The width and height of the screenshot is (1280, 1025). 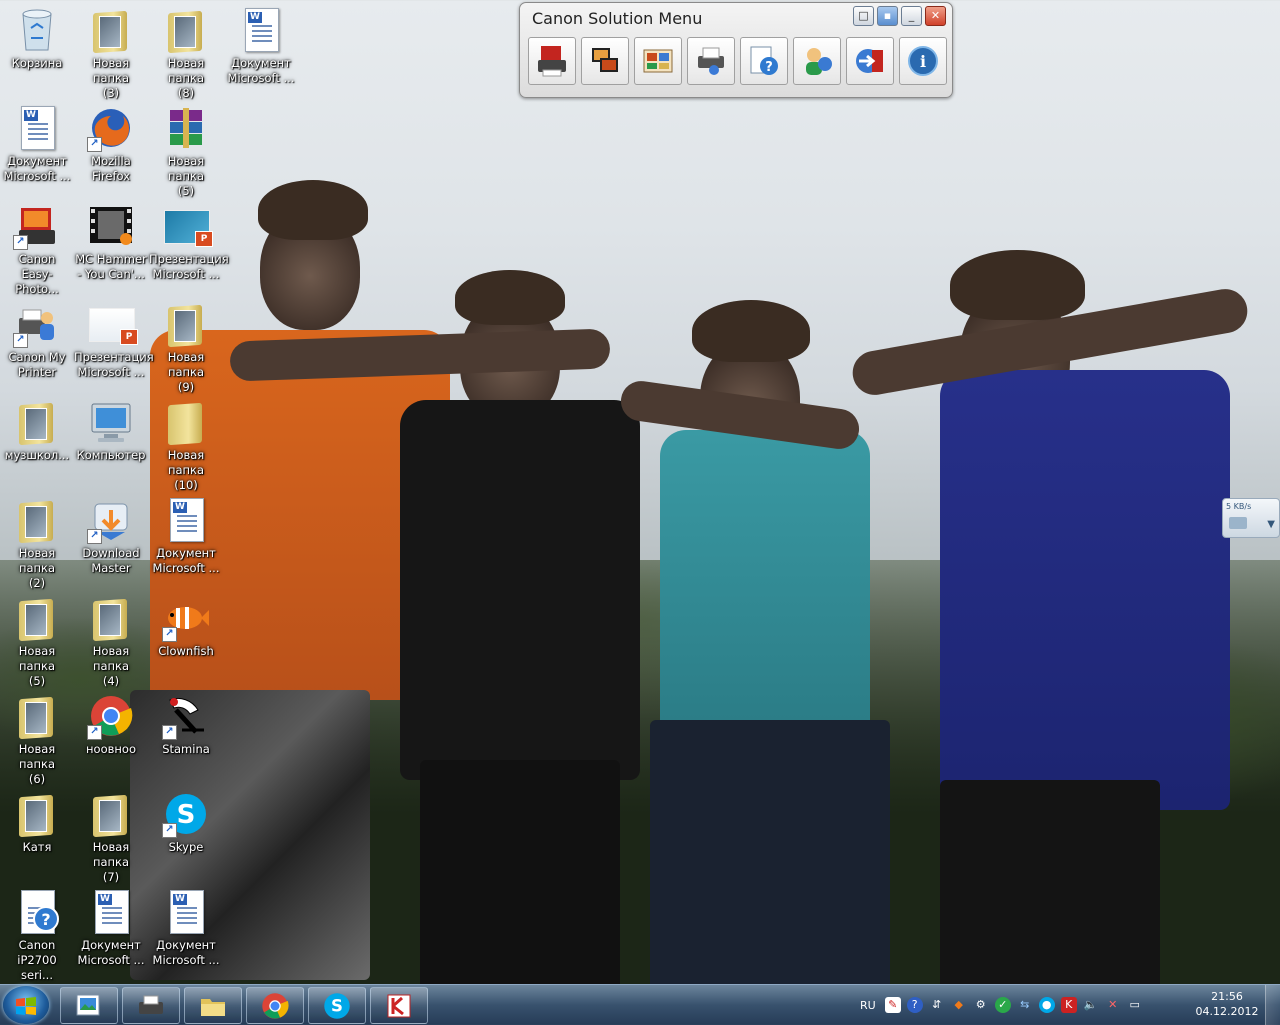 I want to click on desktop-icon-clownfish: ↗ Clownfish, so click(x=186, y=626).